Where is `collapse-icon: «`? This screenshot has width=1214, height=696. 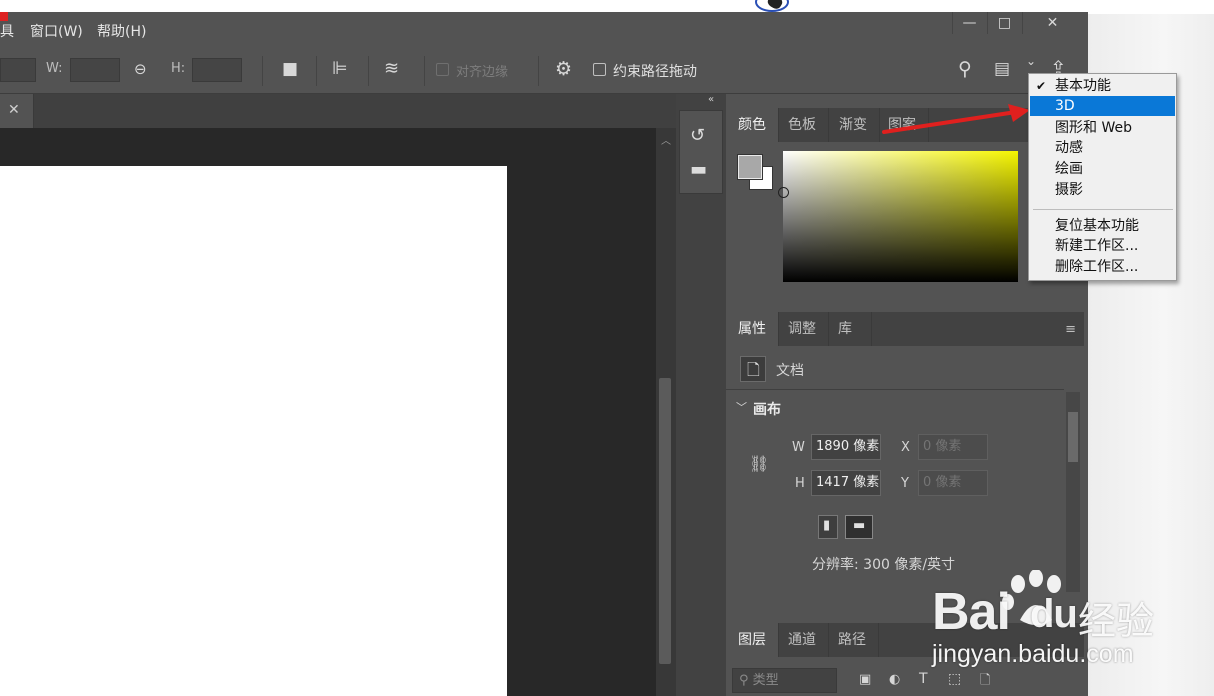 collapse-icon: « is located at coordinates (711, 99).